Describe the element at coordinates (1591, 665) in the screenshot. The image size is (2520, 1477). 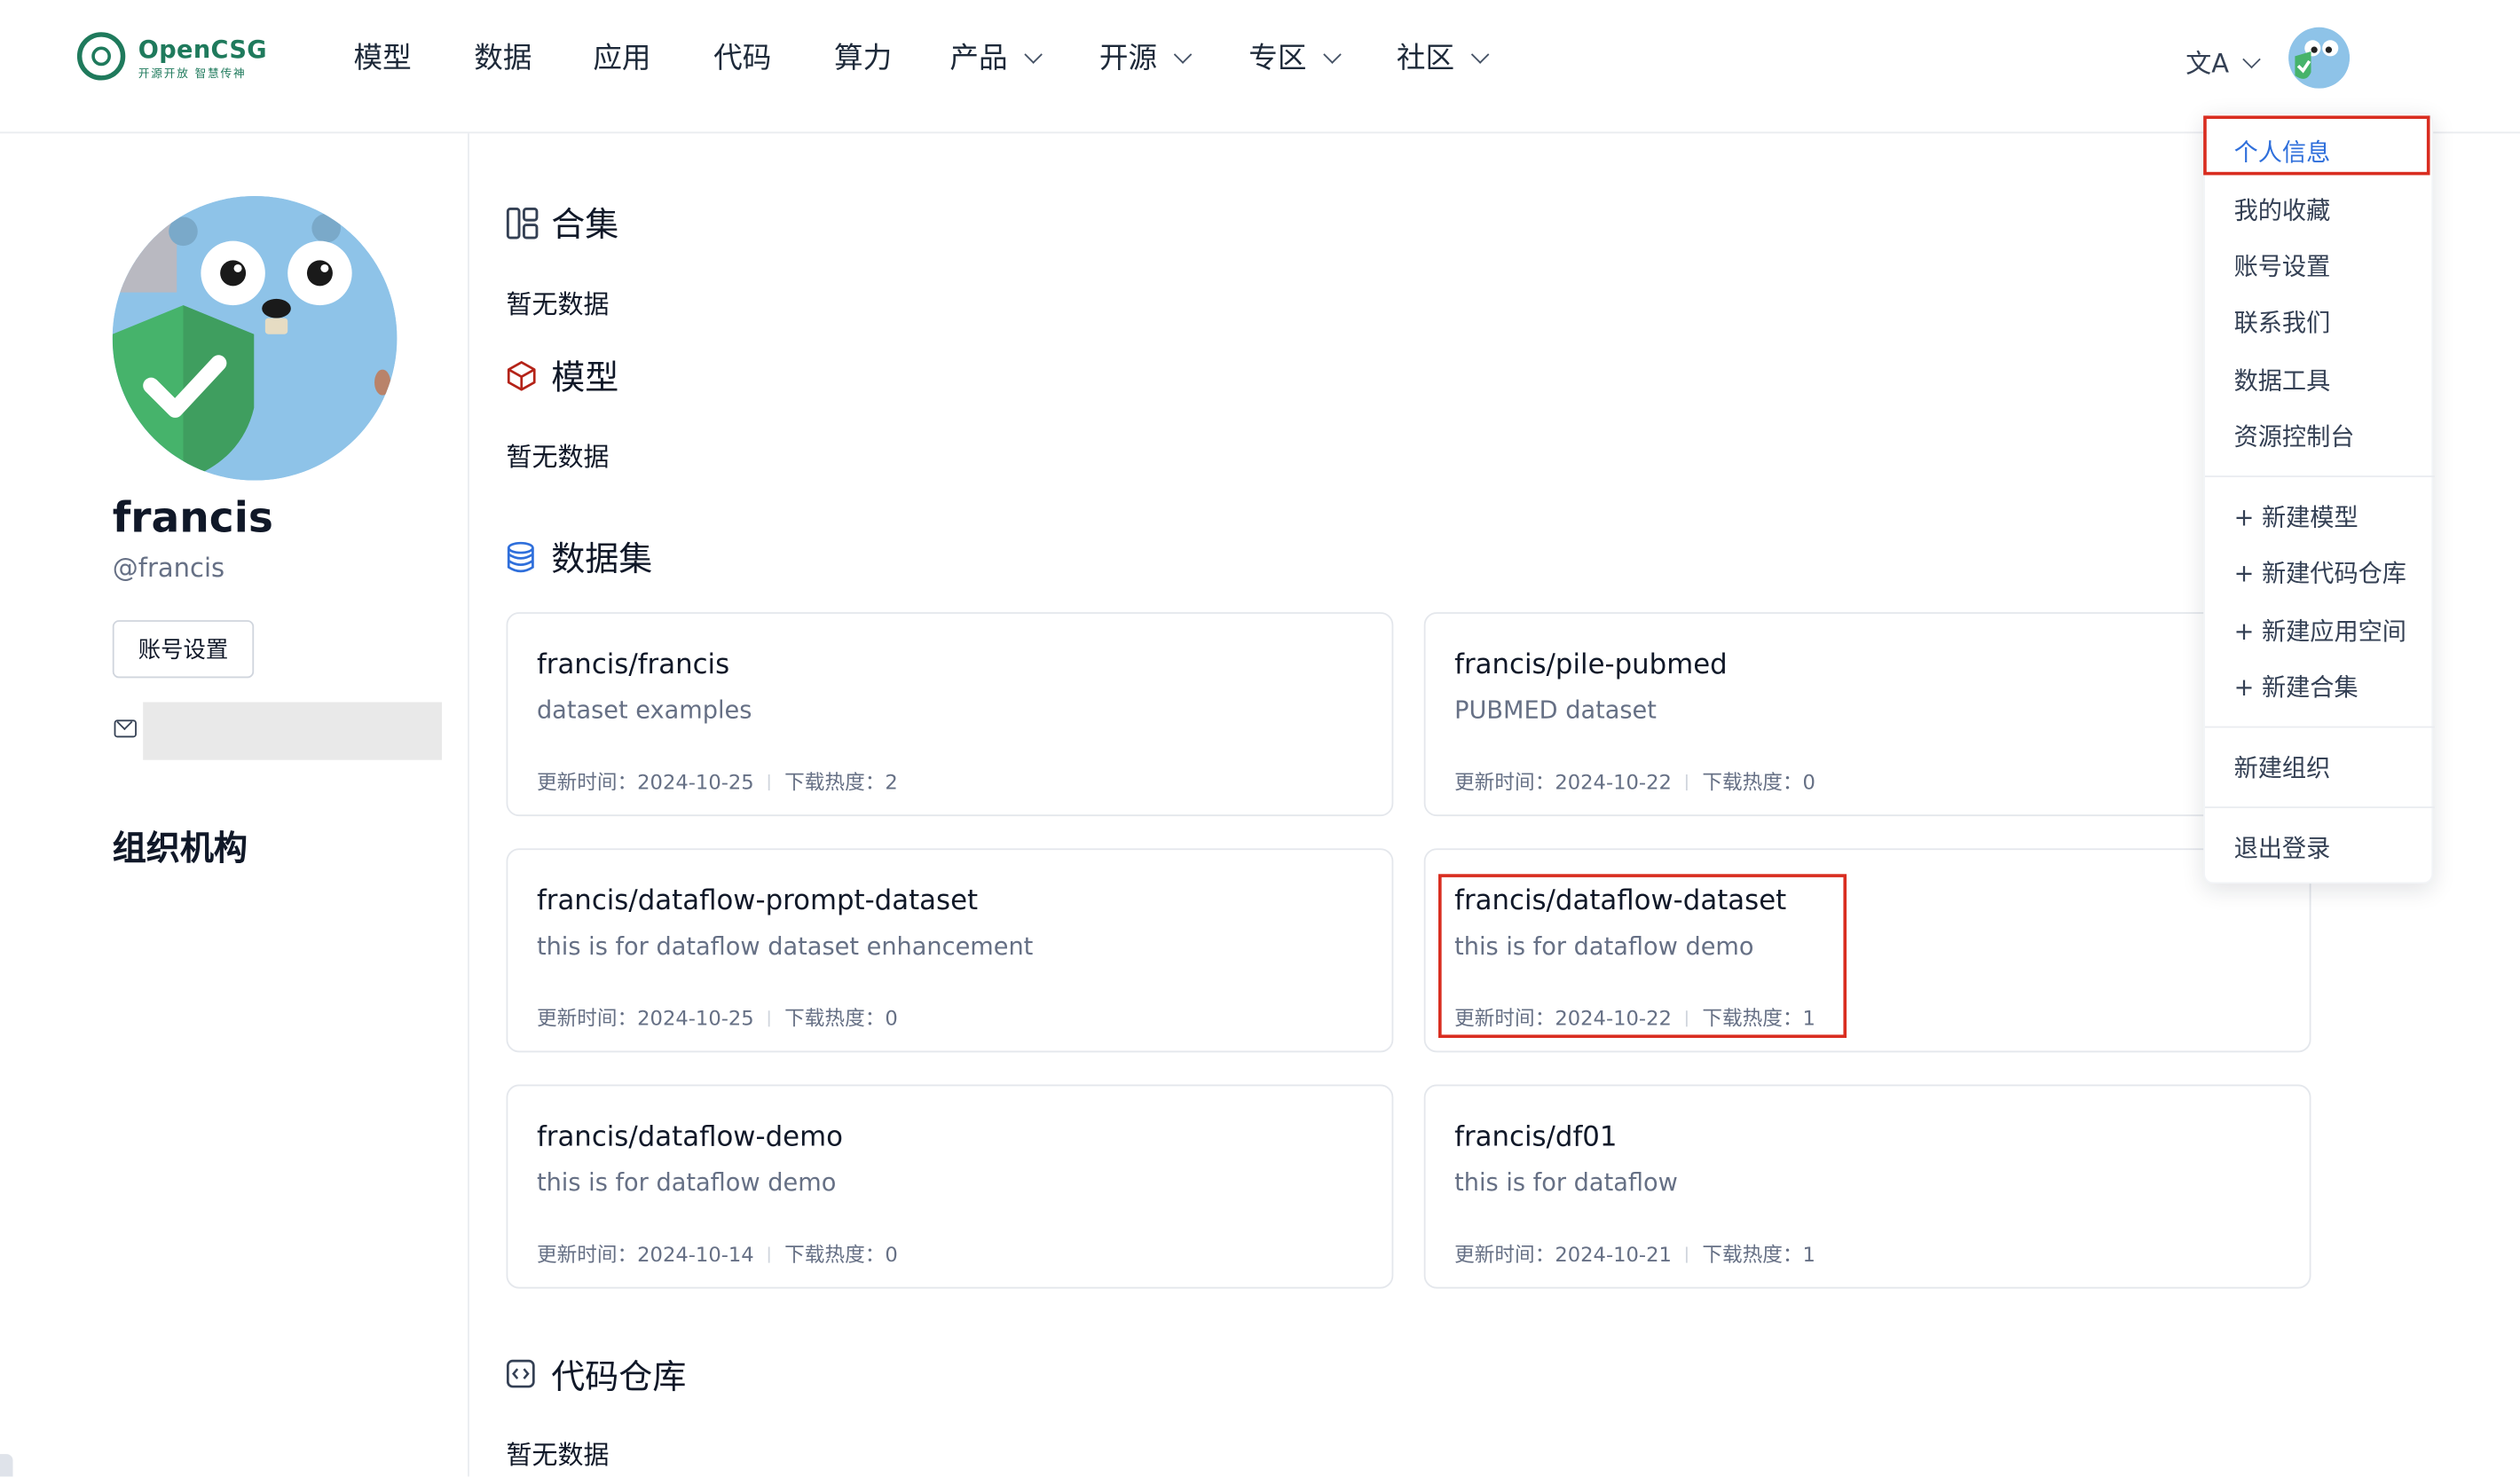
I see `dataset-title: francis/pile-pubmed` at that location.